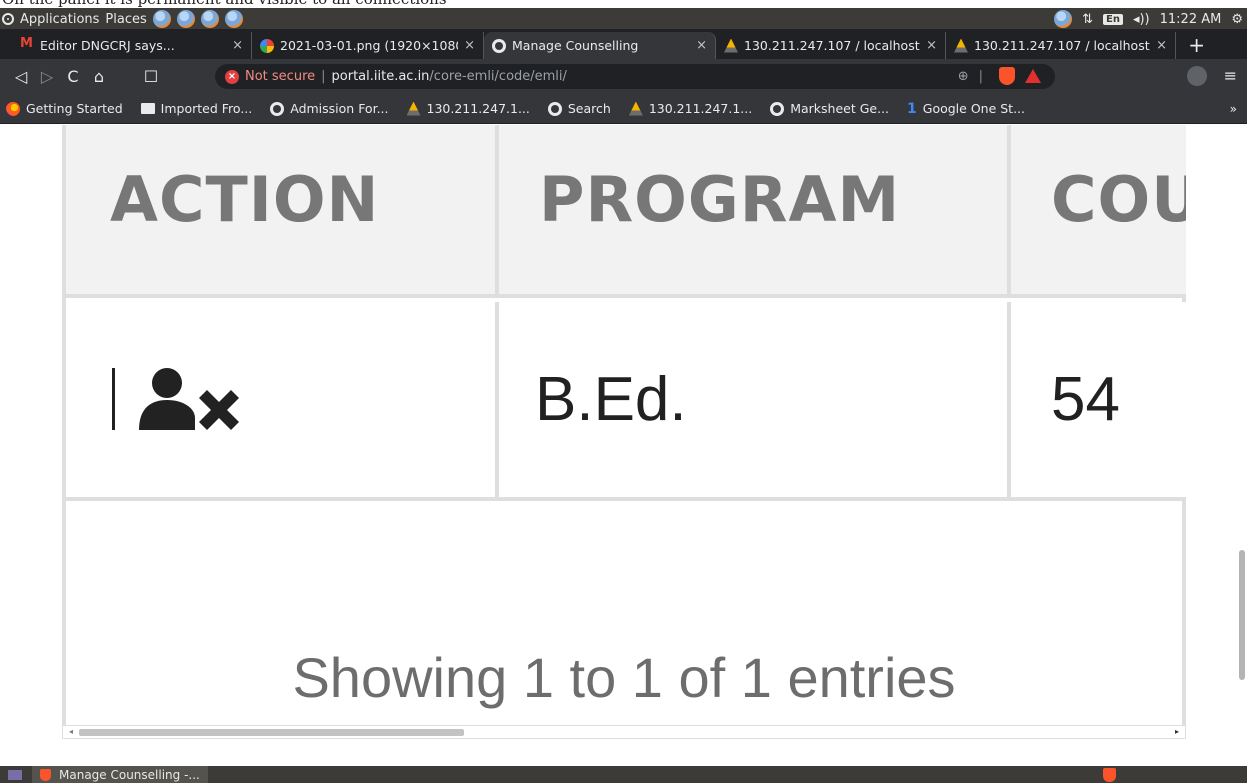 This screenshot has height=783, width=1247. What do you see at coordinates (1233, 109) in the screenshot?
I see `bookmarks-overflow-button: »` at bounding box center [1233, 109].